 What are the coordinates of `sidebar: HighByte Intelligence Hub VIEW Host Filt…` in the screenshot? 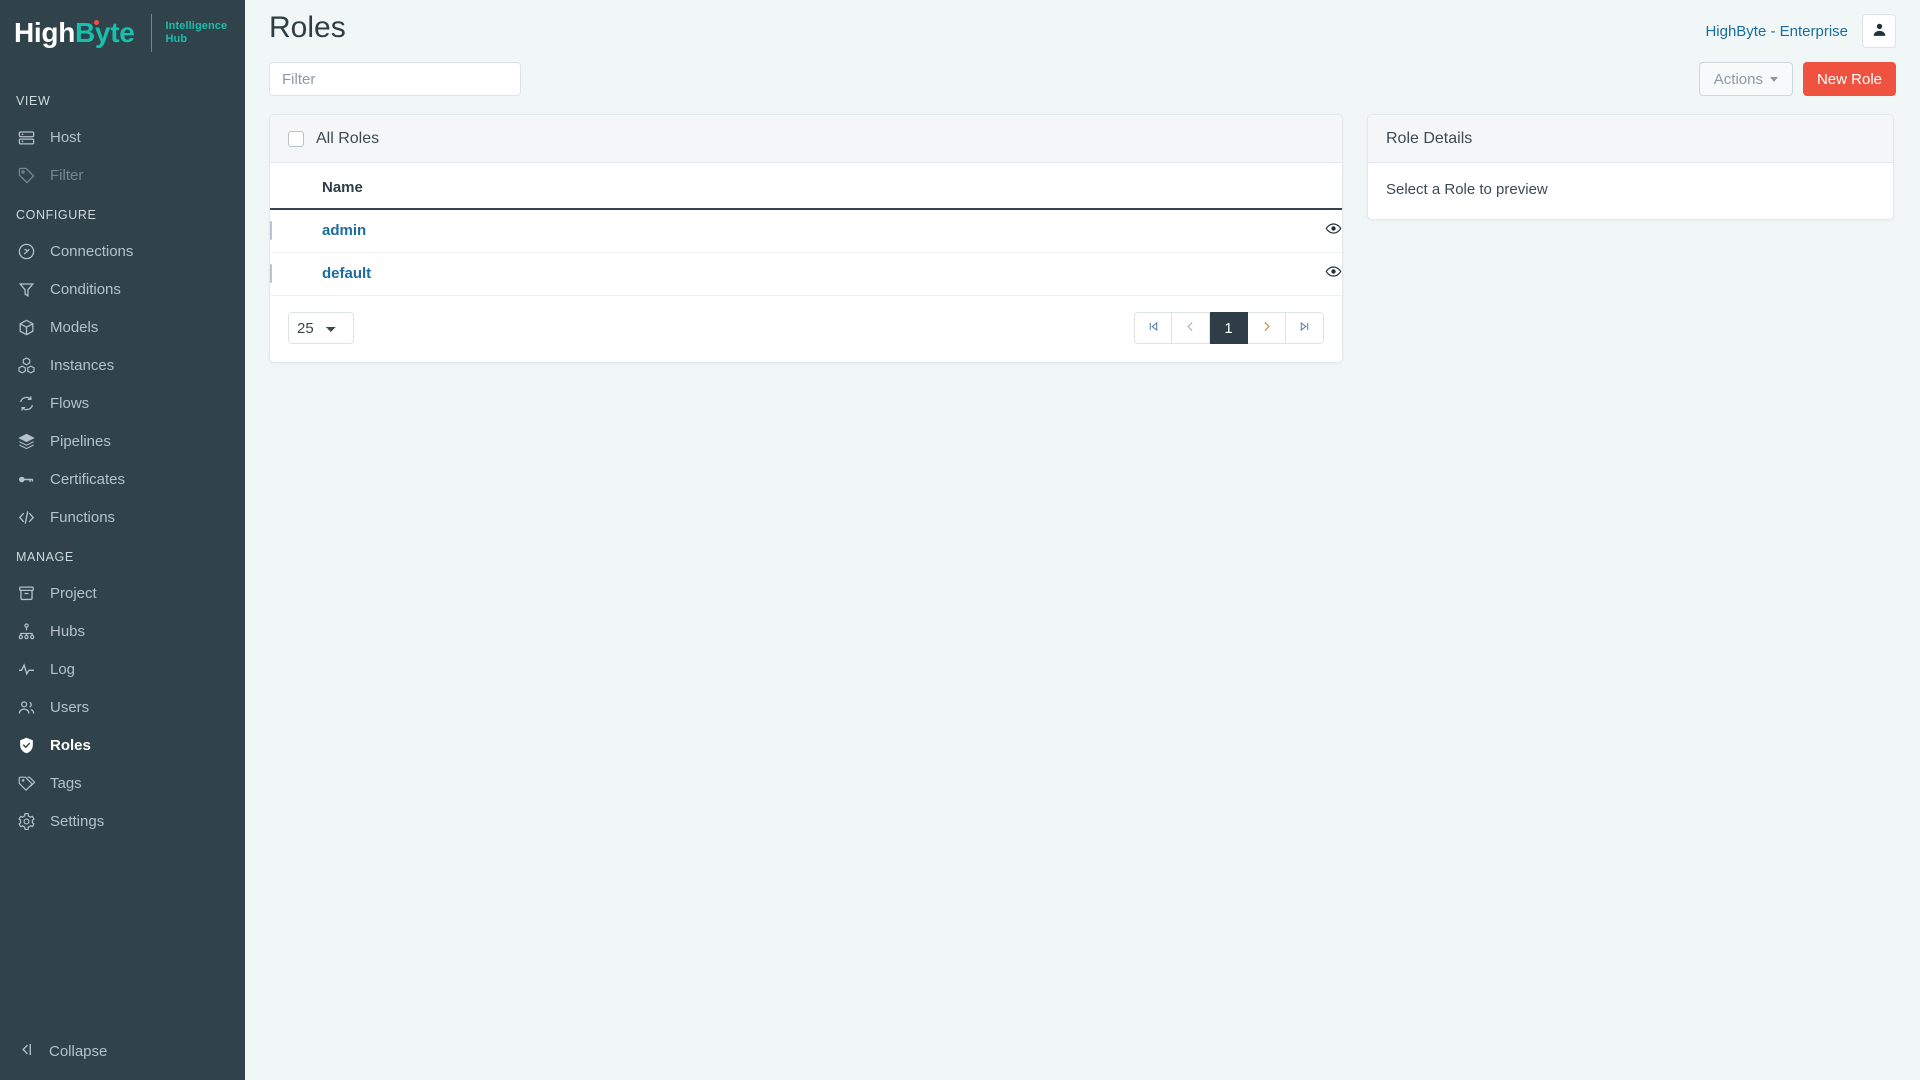 It's located at (122, 540).